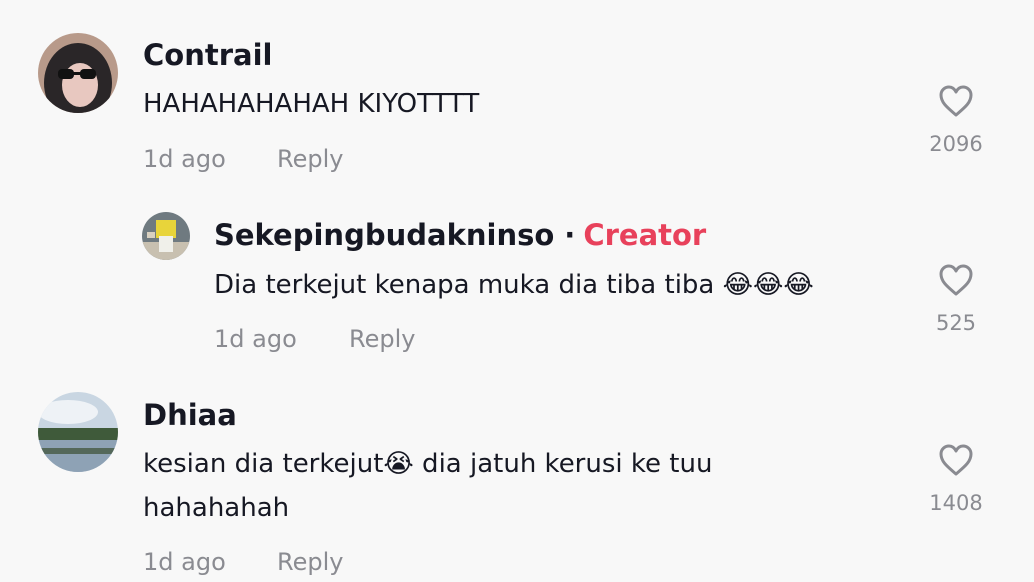 The width and height of the screenshot is (1034, 582). What do you see at coordinates (311, 104) in the screenshot?
I see `comment-text: HAHAHAHAHAH KIYOTTTT` at bounding box center [311, 104].